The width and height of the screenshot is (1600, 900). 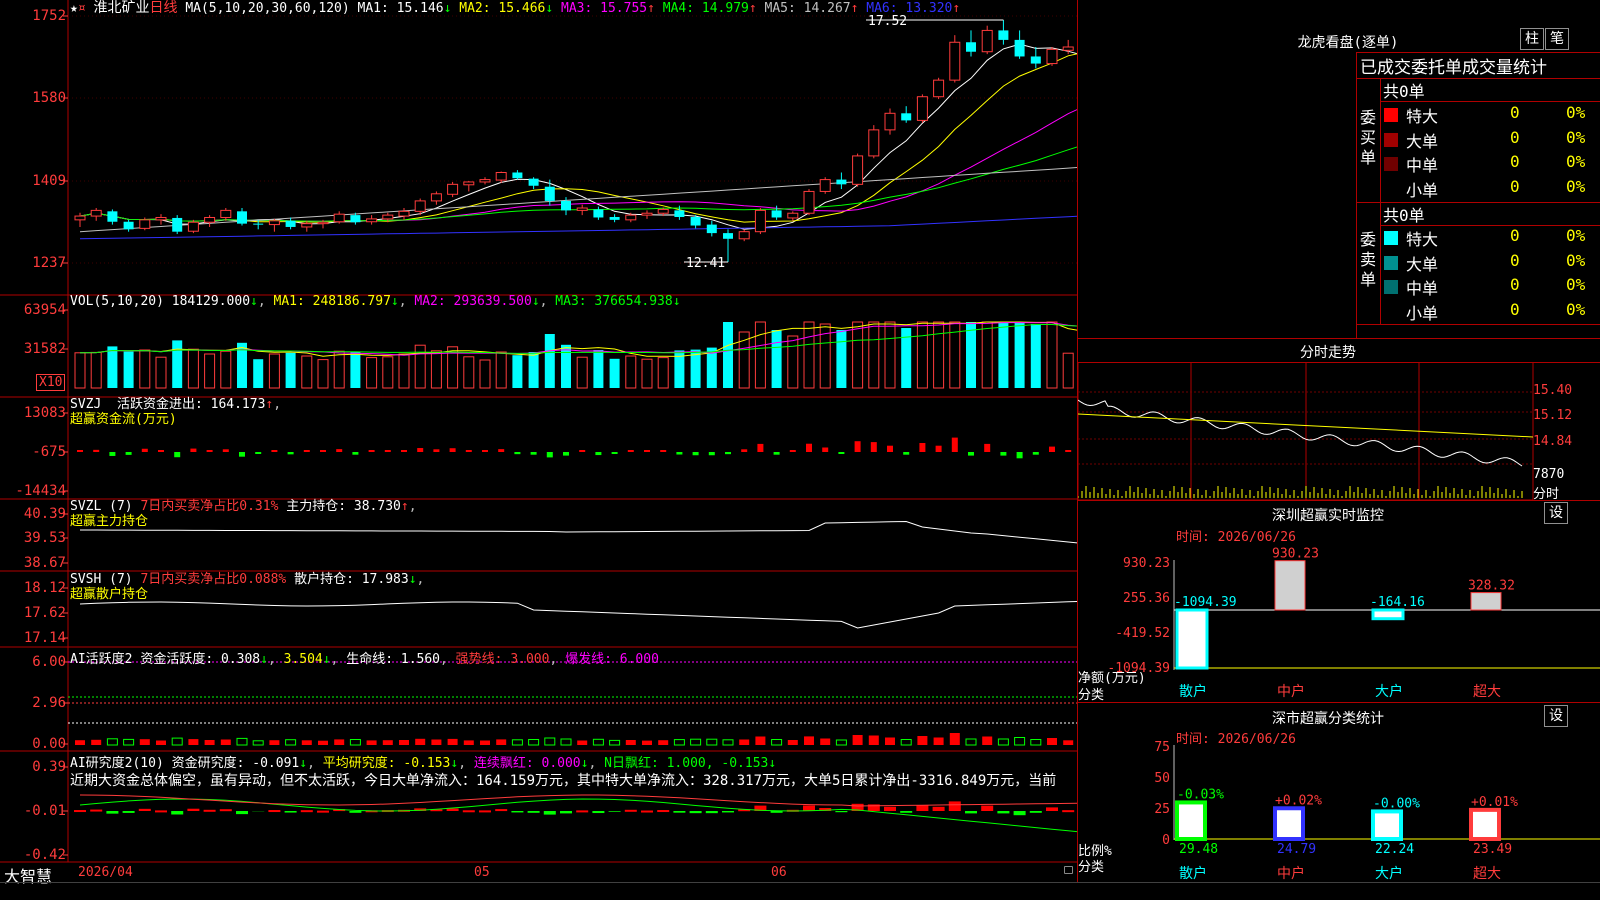 I want to click on ai-research-y-tick: -0.42, so click(x=44, y=855).